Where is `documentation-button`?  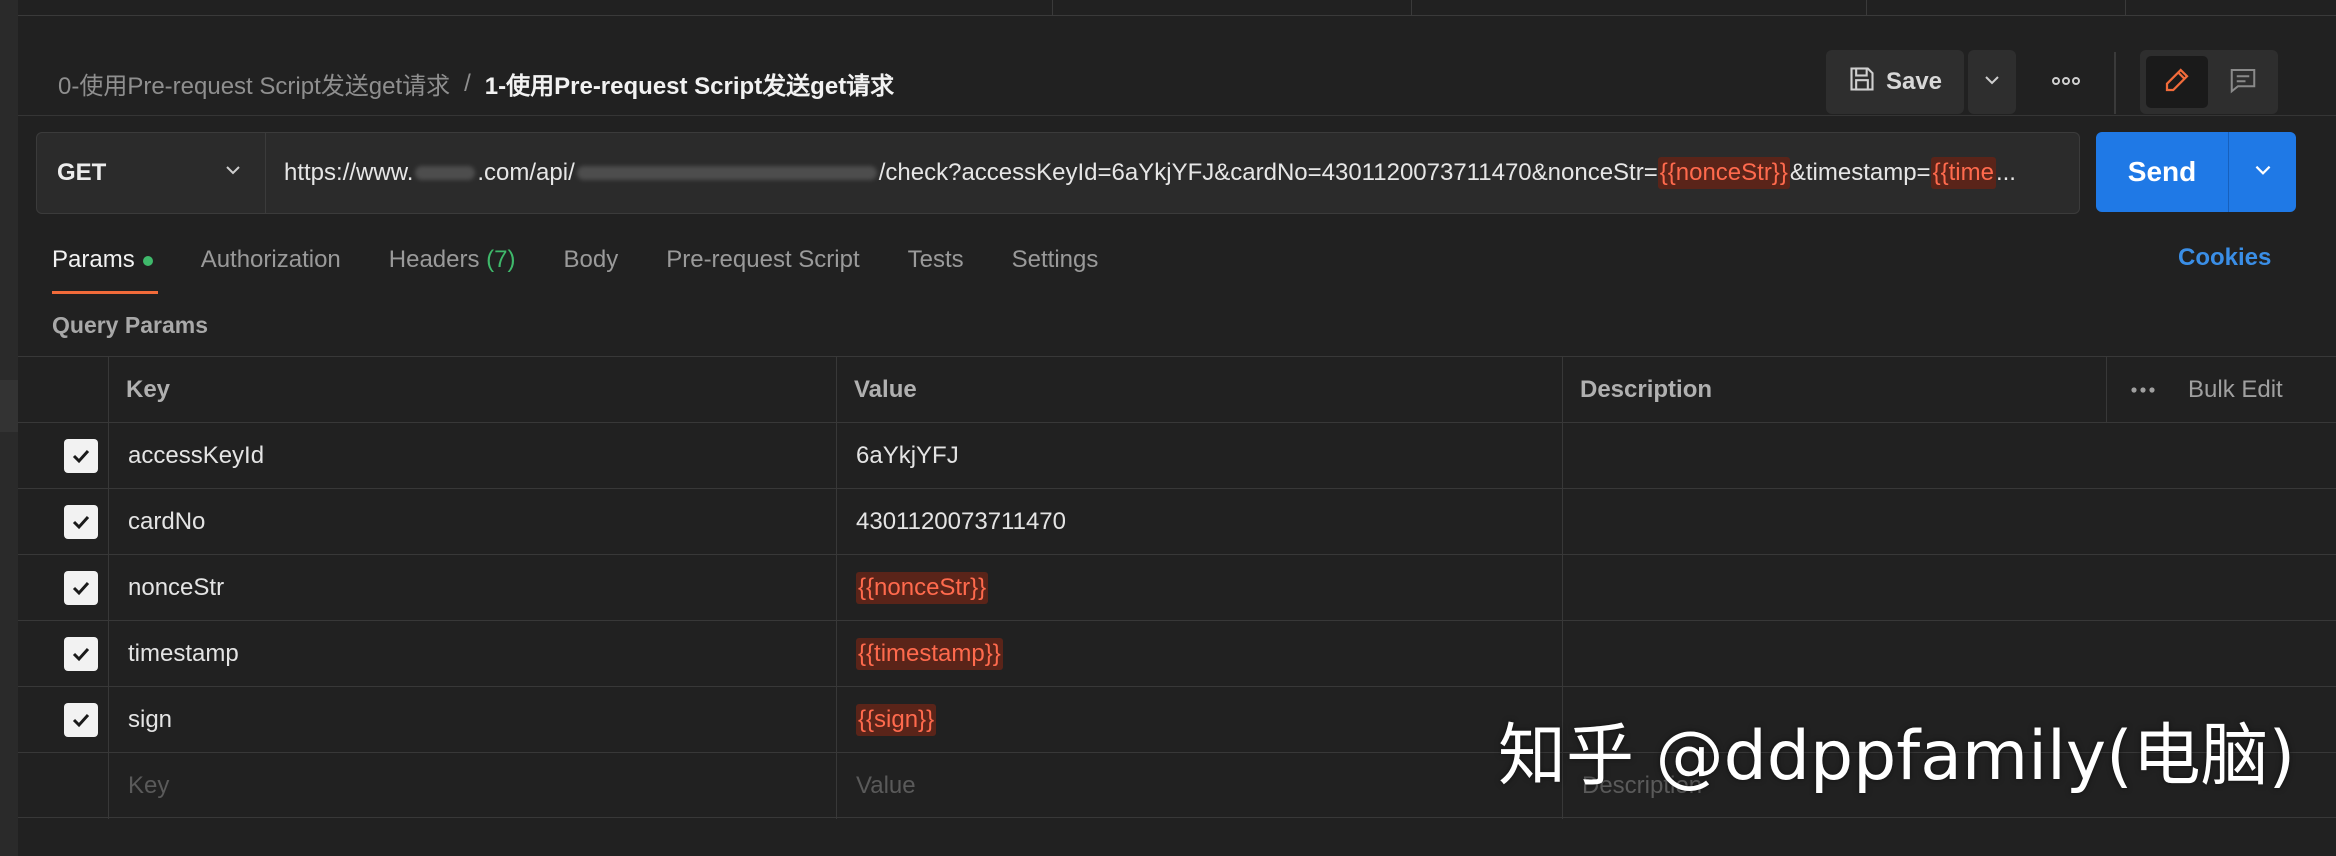 documentation-button is located at coordinates (2243, 82).